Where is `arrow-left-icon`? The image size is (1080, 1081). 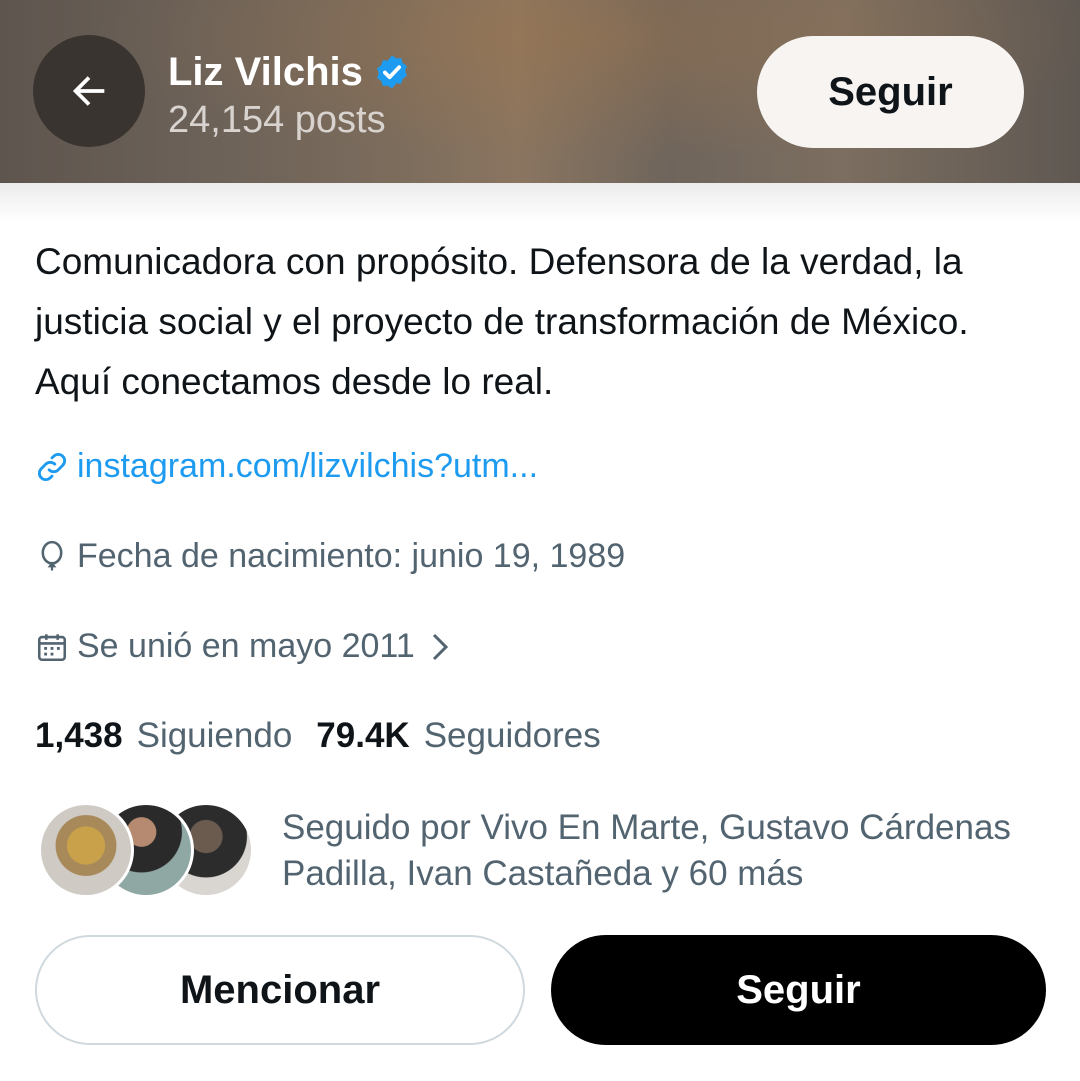 arrow-left-icon is located at coordinates (88, 91).